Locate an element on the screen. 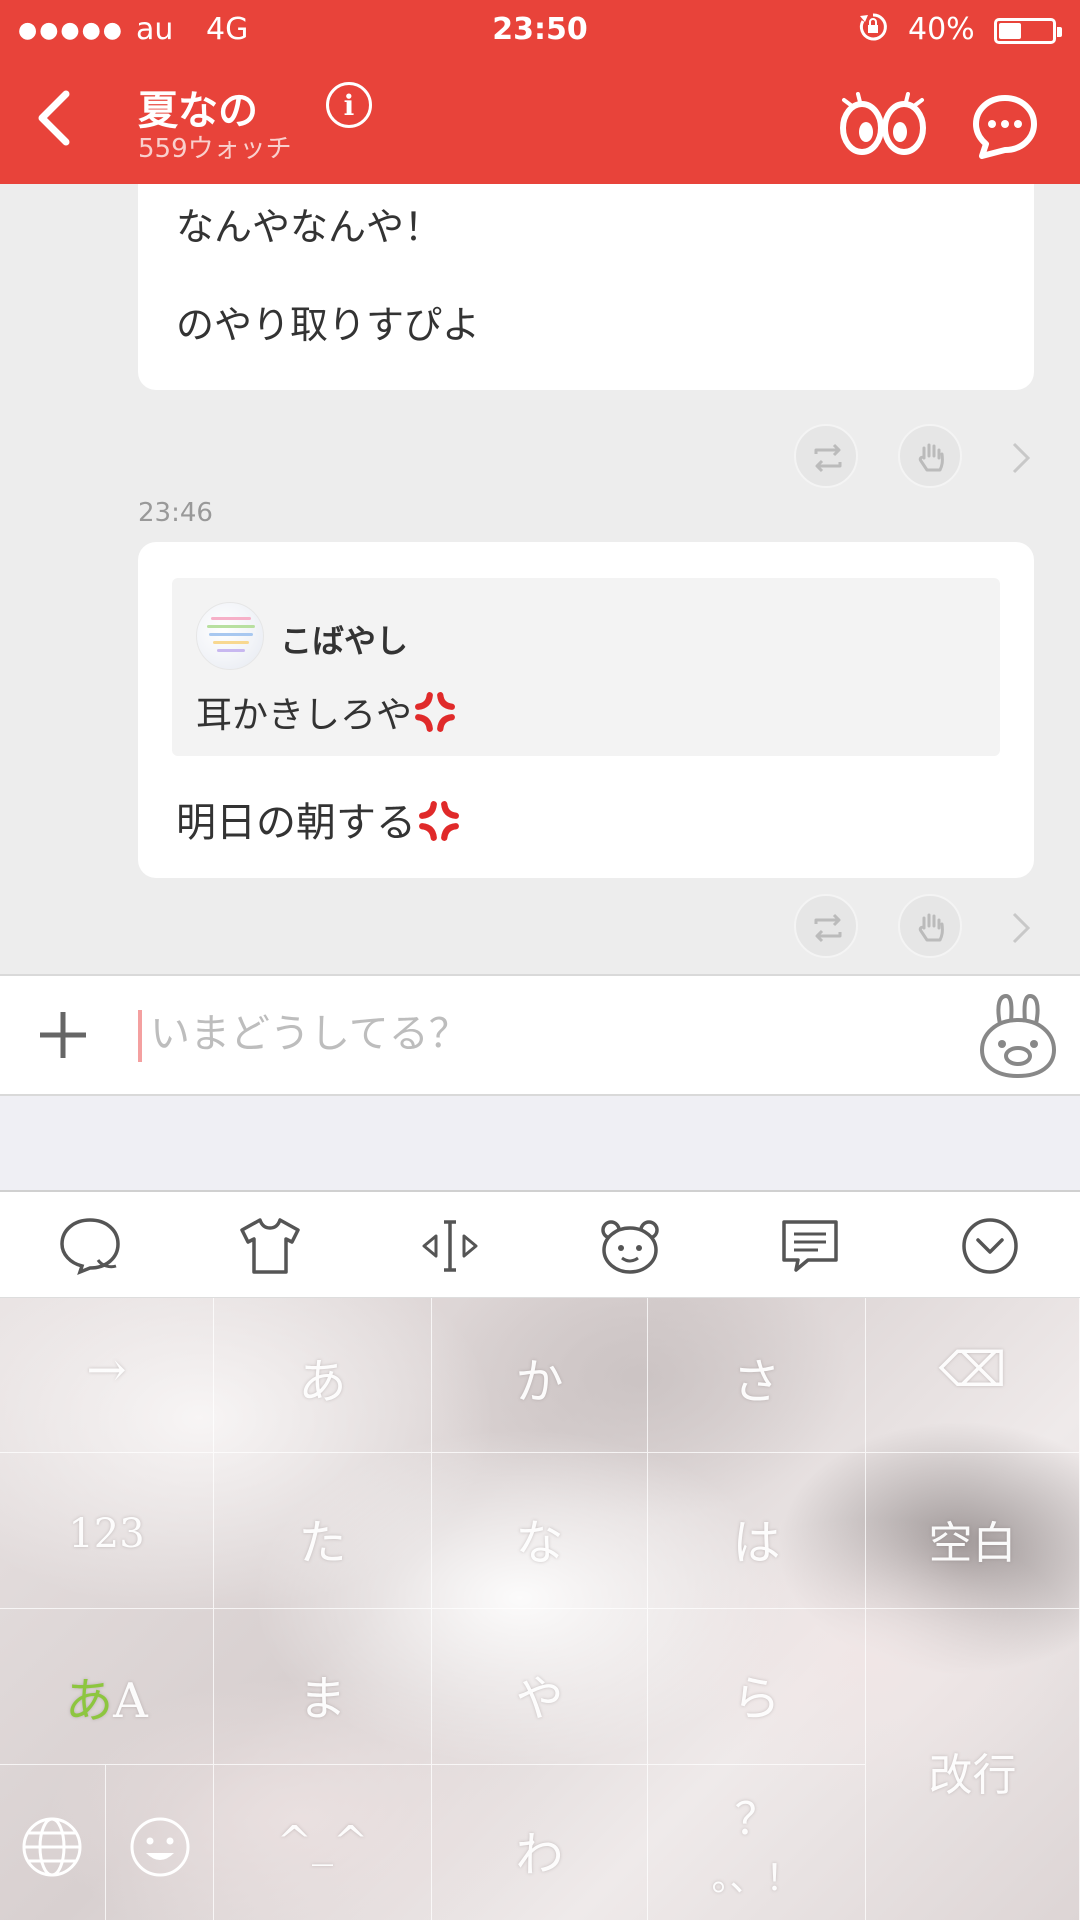 This screenshot has height=1920, width=1080. message-timestamp: 23:46 is located at coordinates (175, 513).